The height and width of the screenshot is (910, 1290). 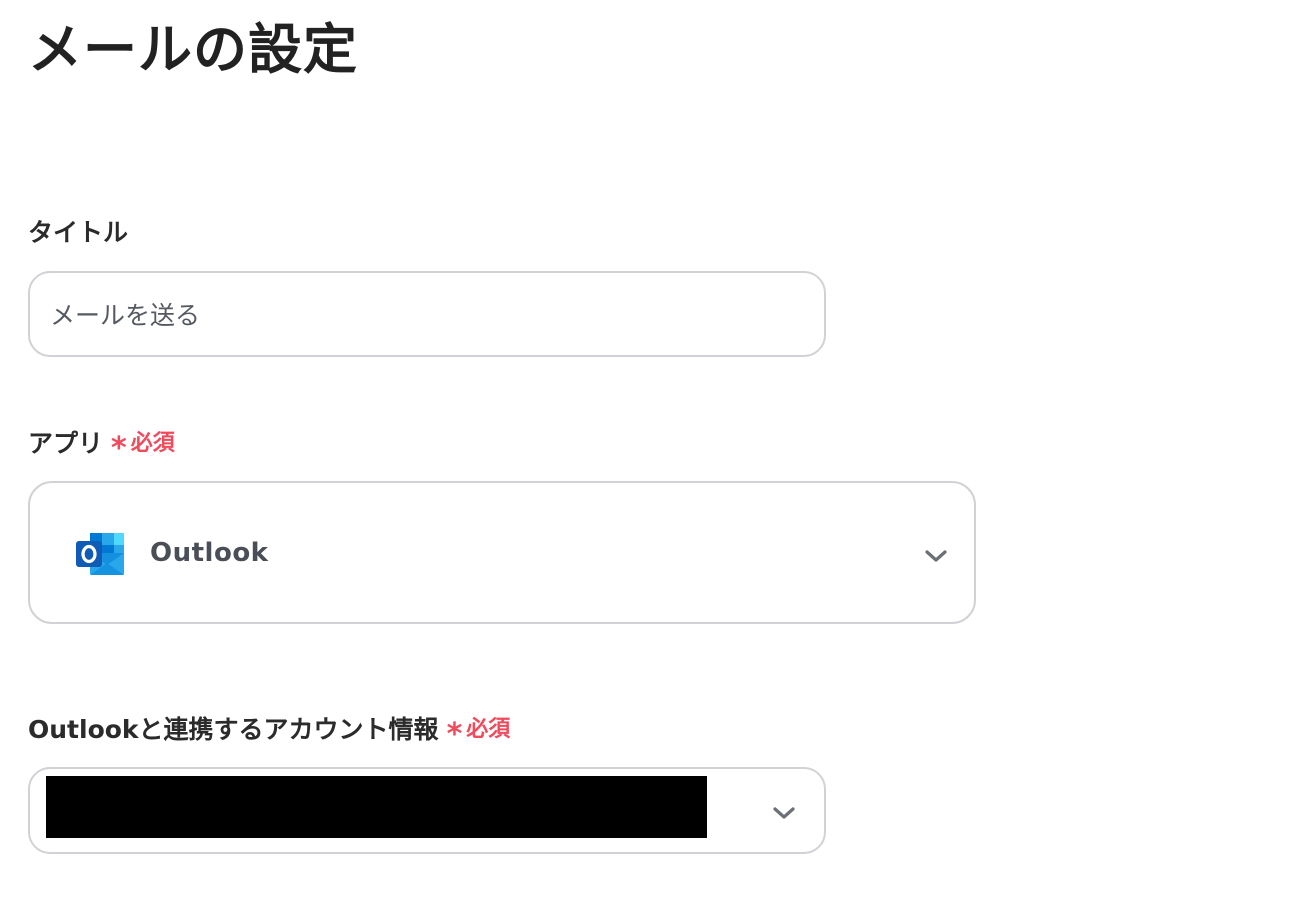 I want to click on title-input, so click(x=427, y=314).